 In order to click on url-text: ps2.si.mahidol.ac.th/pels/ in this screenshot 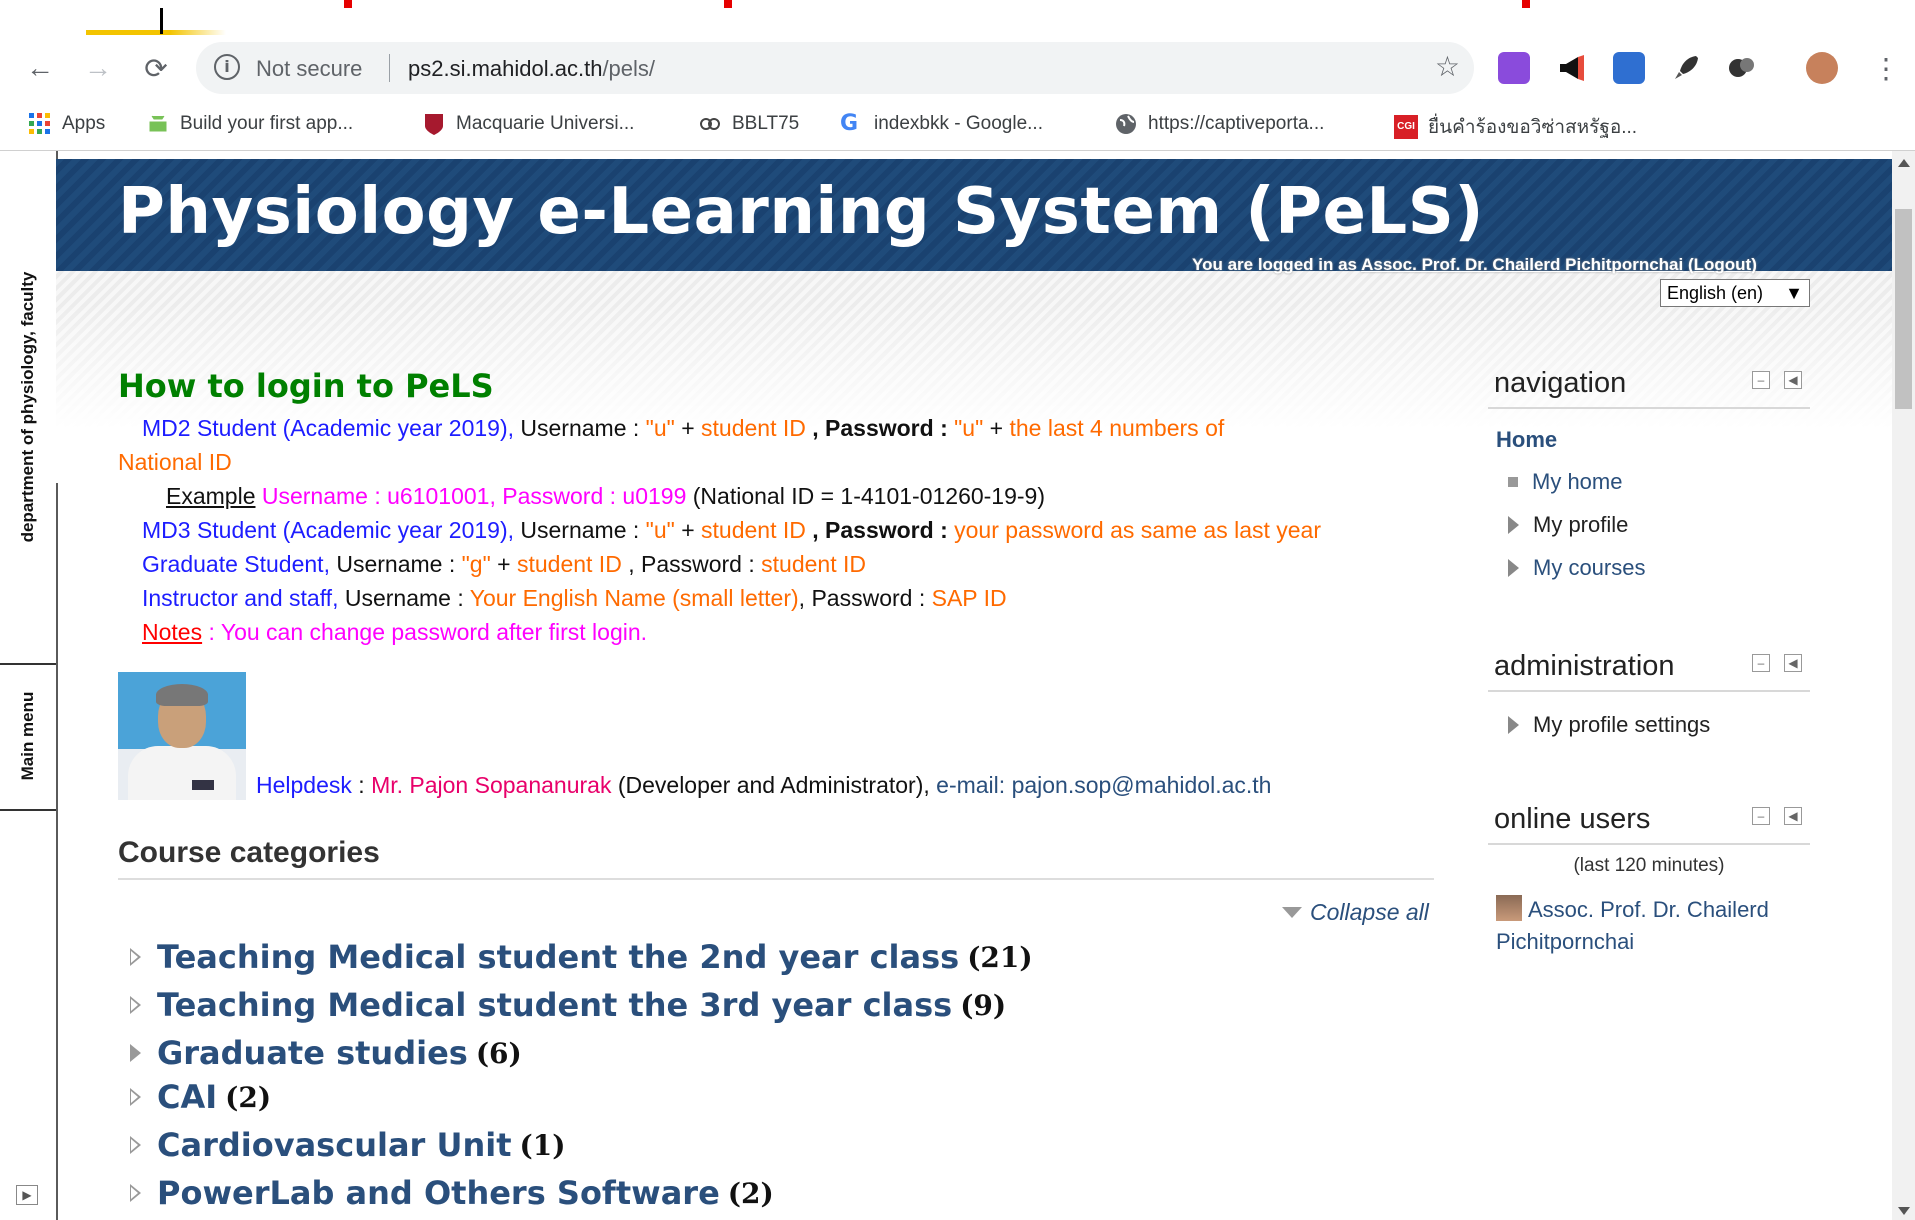, I will do `click(531, 69)`.